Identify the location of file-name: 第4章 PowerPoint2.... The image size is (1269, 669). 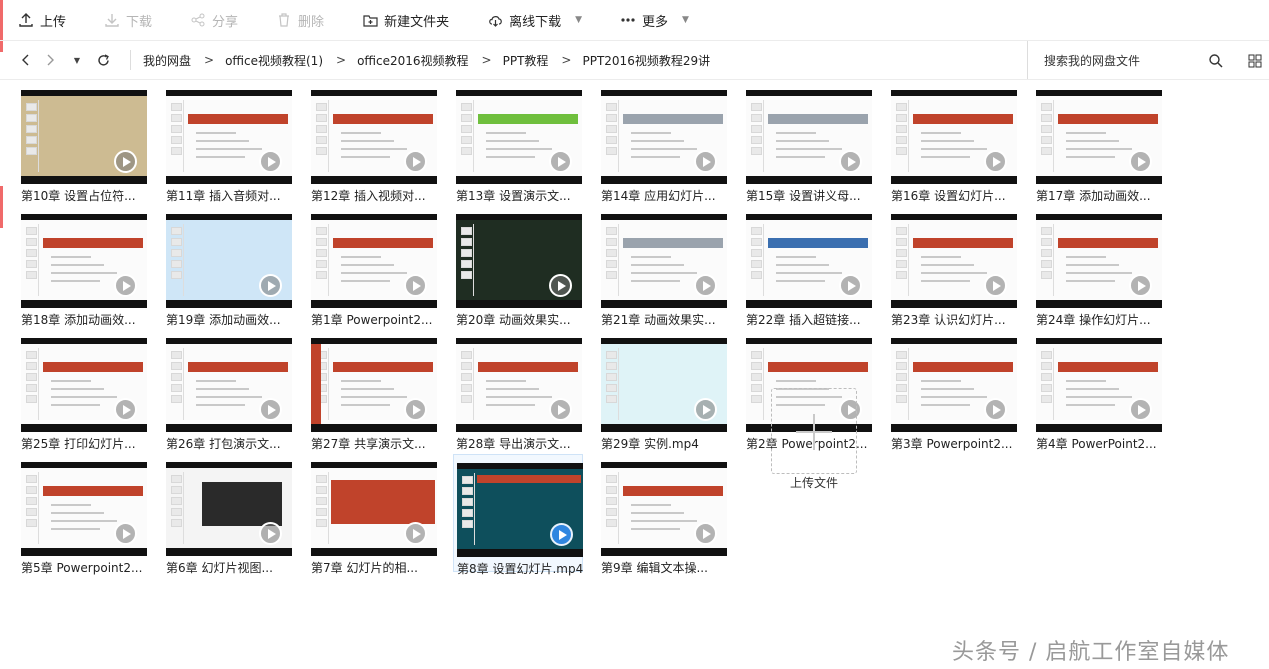
(1099, 443).